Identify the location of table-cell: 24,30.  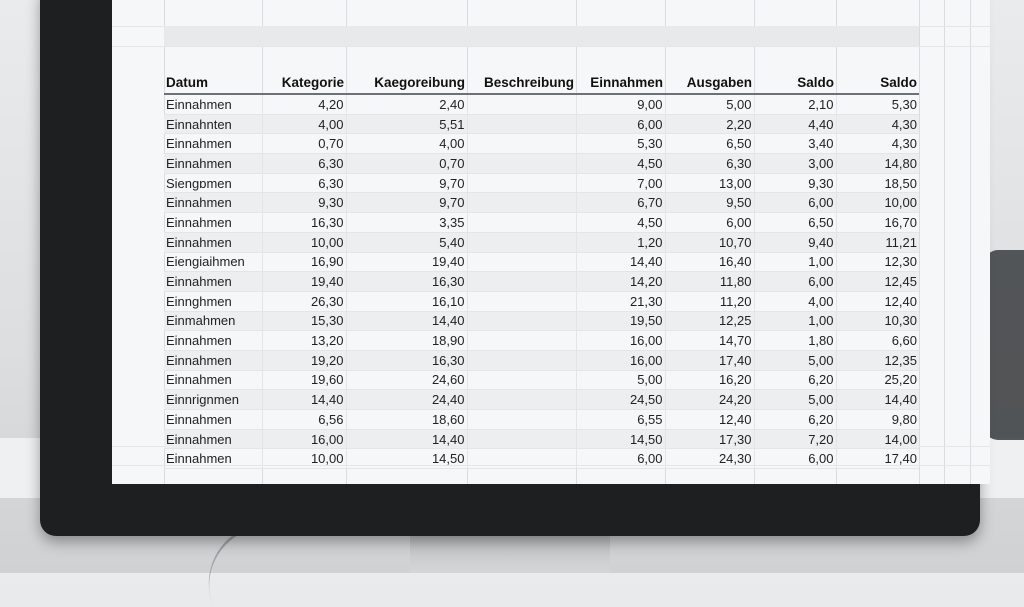
(709, 459).